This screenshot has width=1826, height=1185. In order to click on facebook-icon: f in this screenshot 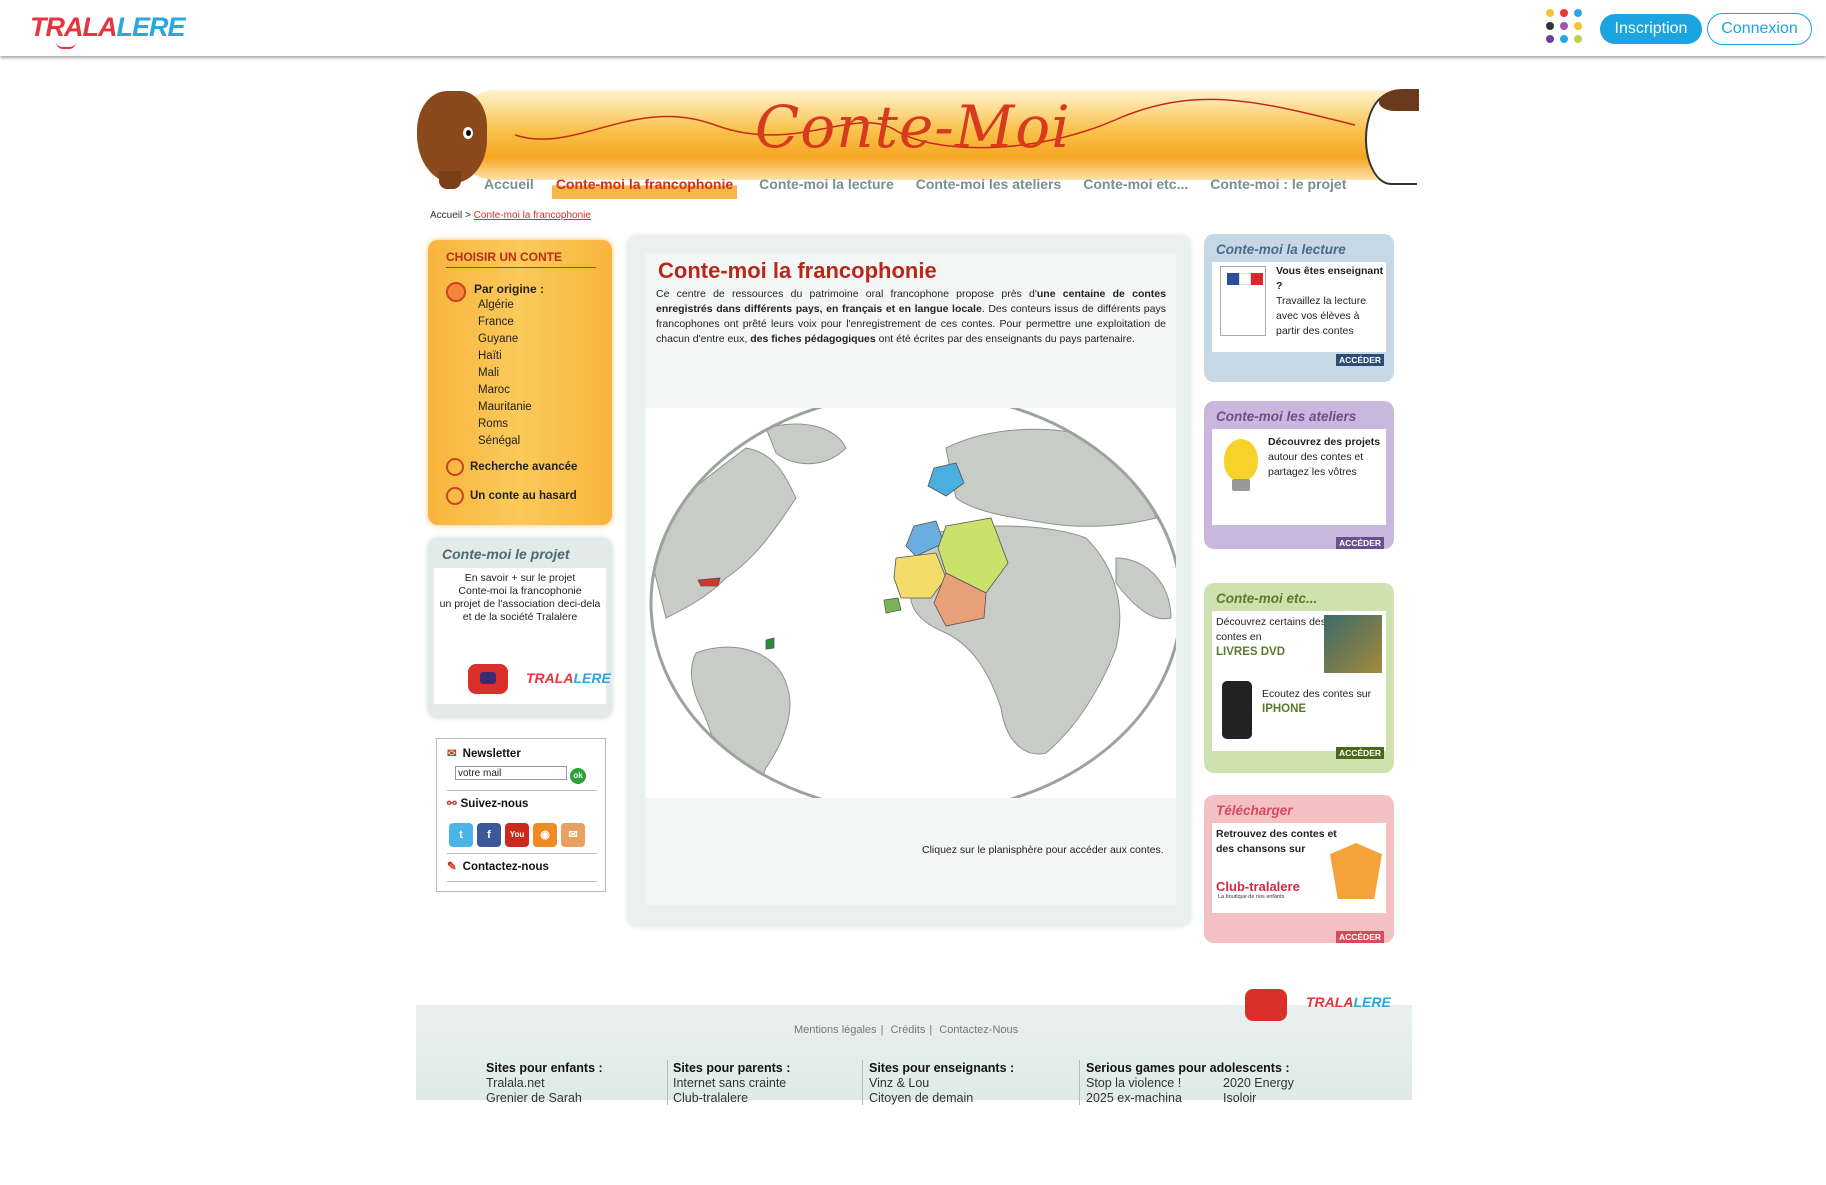, I will do `click(489, 835)`.